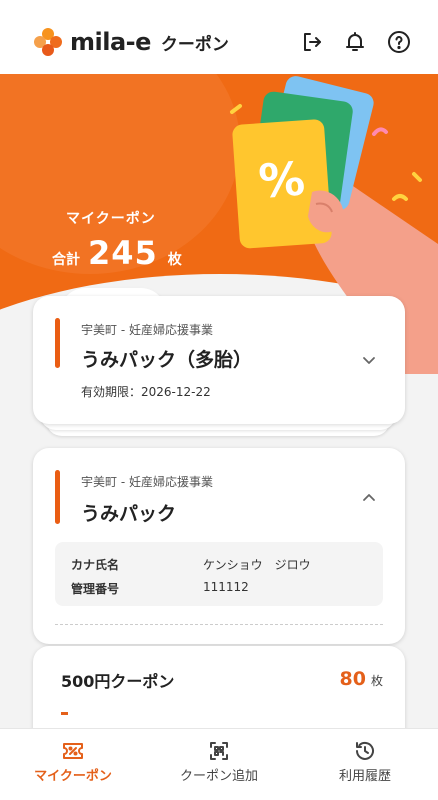 The width and height of the screenshot is (438, 800). Describe the element at coordinates (95, 589) in the screenshot. I see `detail-label-management-number: 管理番号` at that location.